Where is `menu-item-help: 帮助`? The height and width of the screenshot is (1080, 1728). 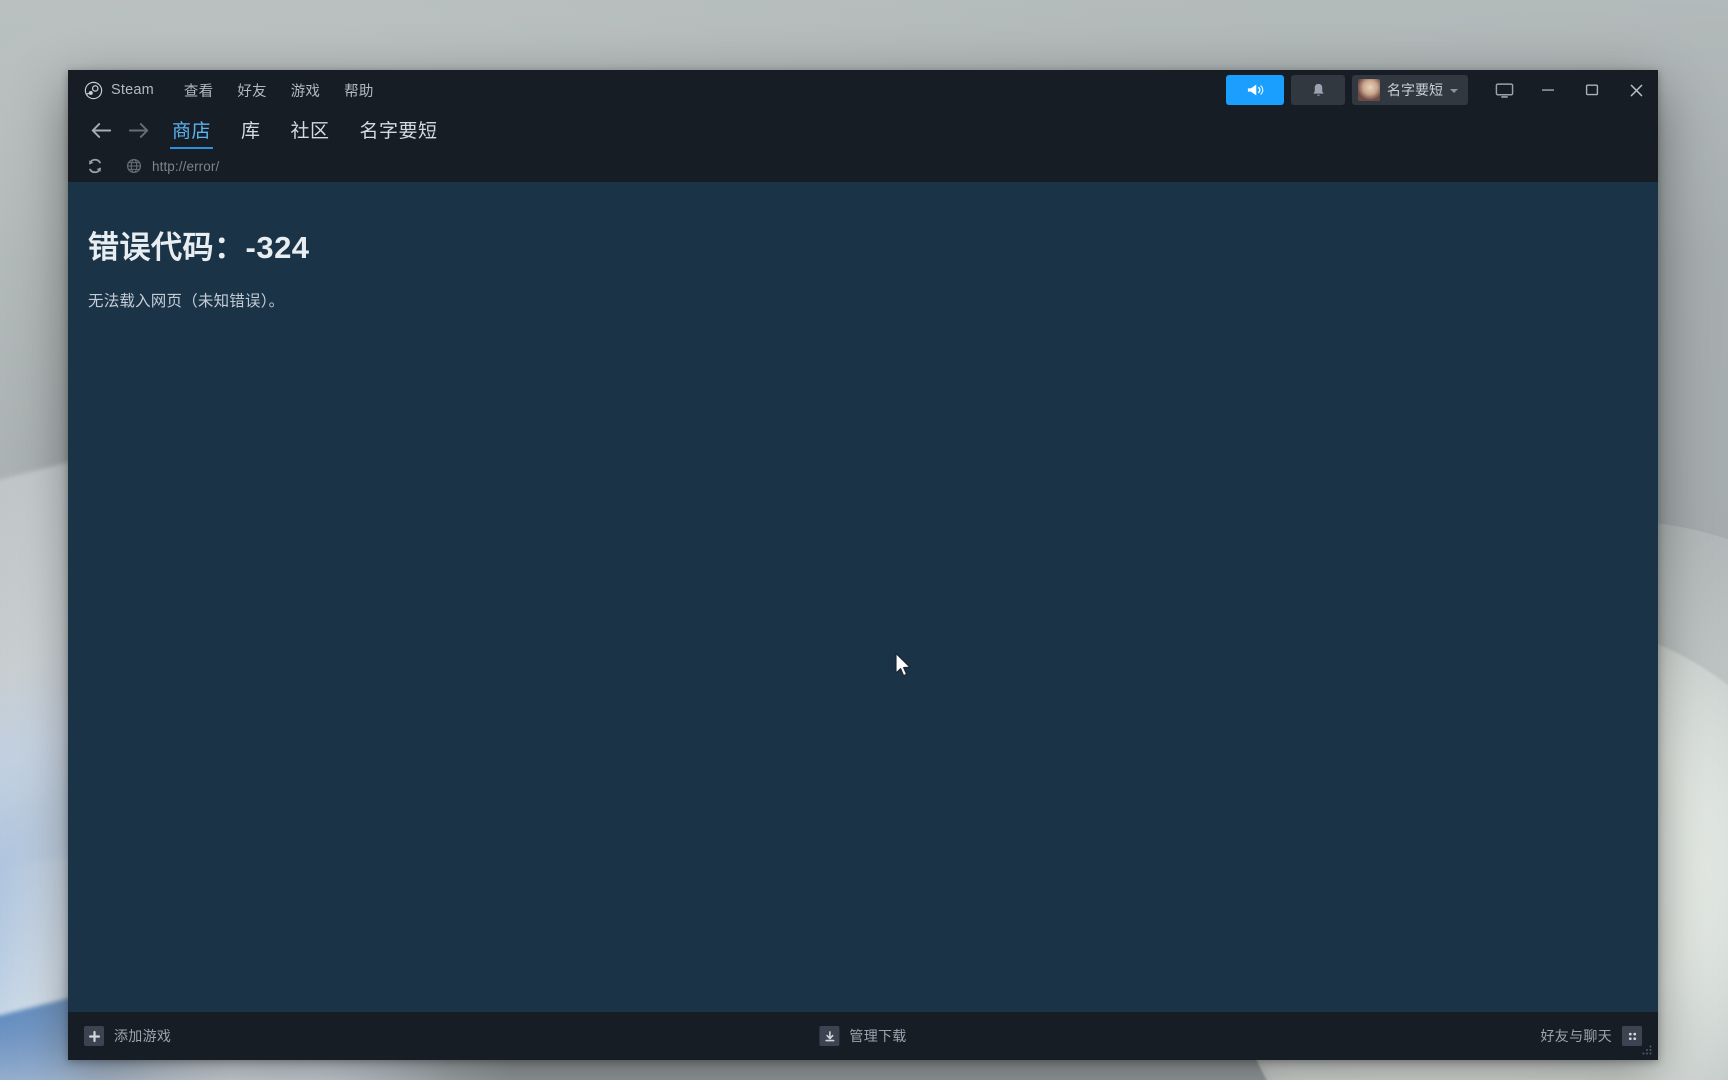
menu-item-help: 帮助 is located at coordinates (364, 90).